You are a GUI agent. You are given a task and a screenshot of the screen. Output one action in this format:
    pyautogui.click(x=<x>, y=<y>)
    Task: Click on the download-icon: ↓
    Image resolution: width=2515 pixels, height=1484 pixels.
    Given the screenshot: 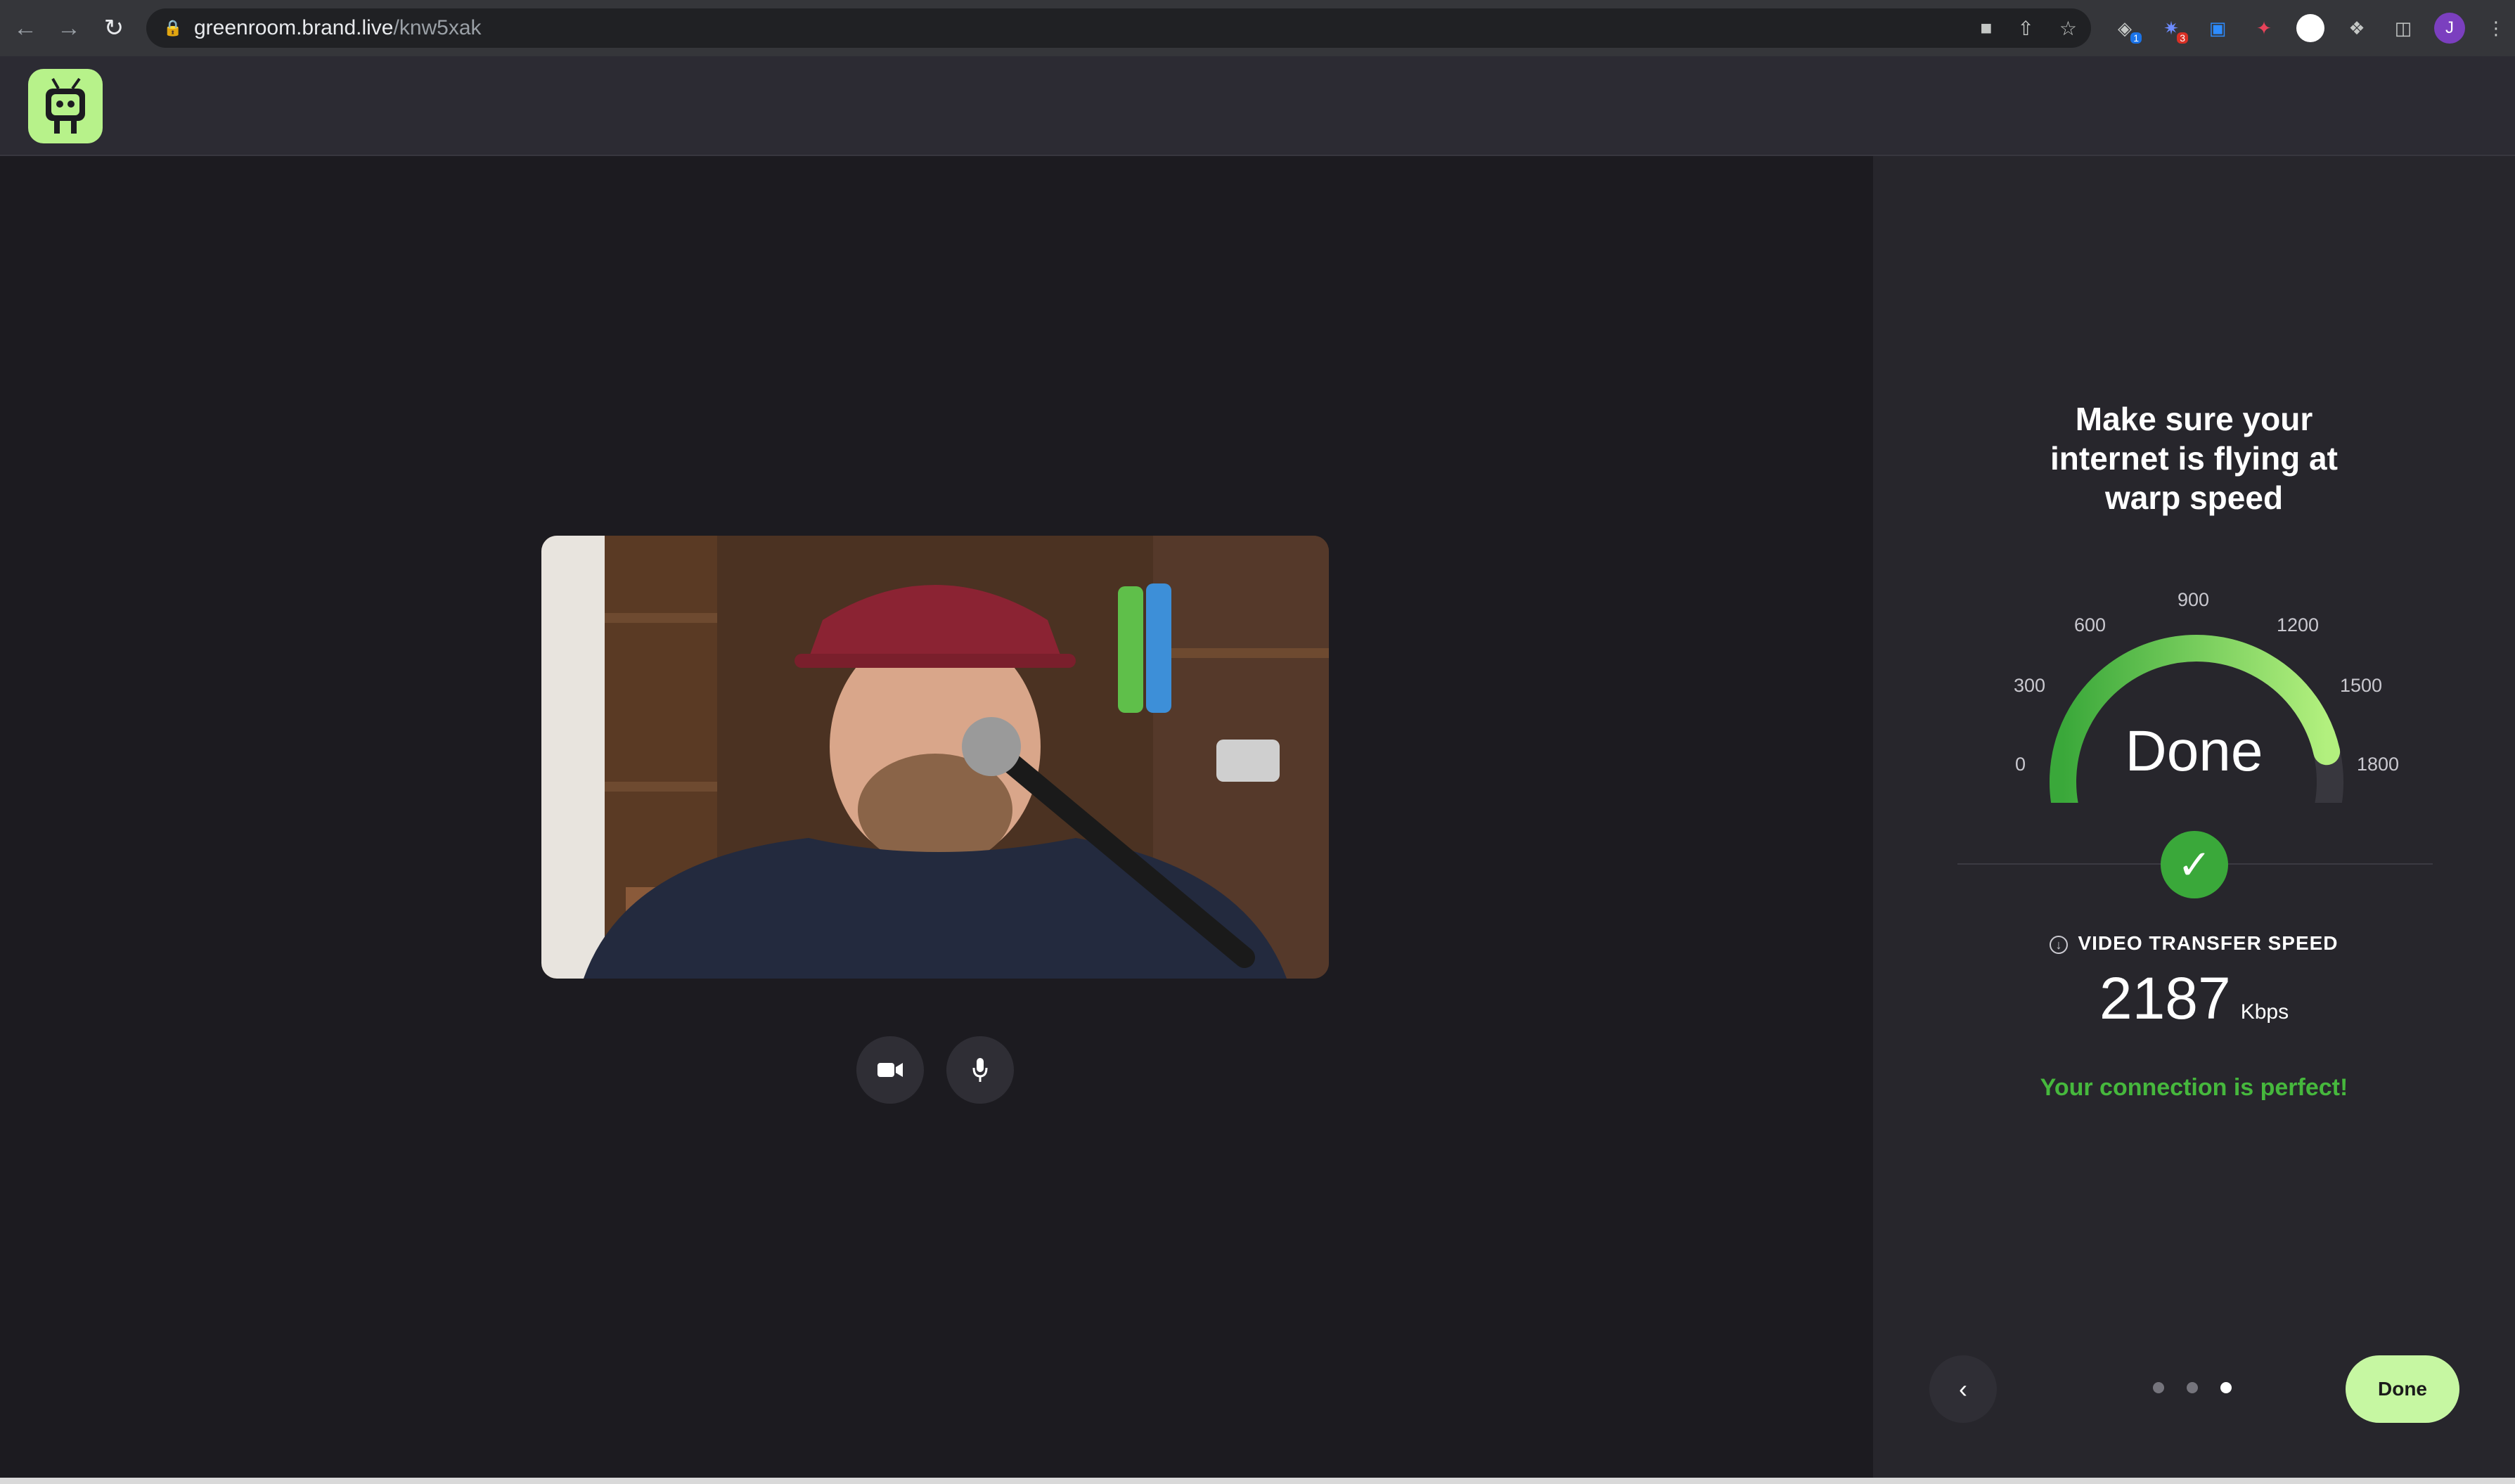 What is the action you would take?
    pyautogui.click(x=2059, y=944)
    